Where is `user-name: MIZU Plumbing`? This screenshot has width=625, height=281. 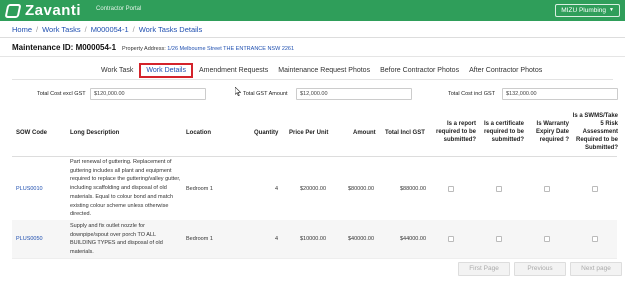 user-name: MIZU Plumbing is located at coordinates (584, 10).